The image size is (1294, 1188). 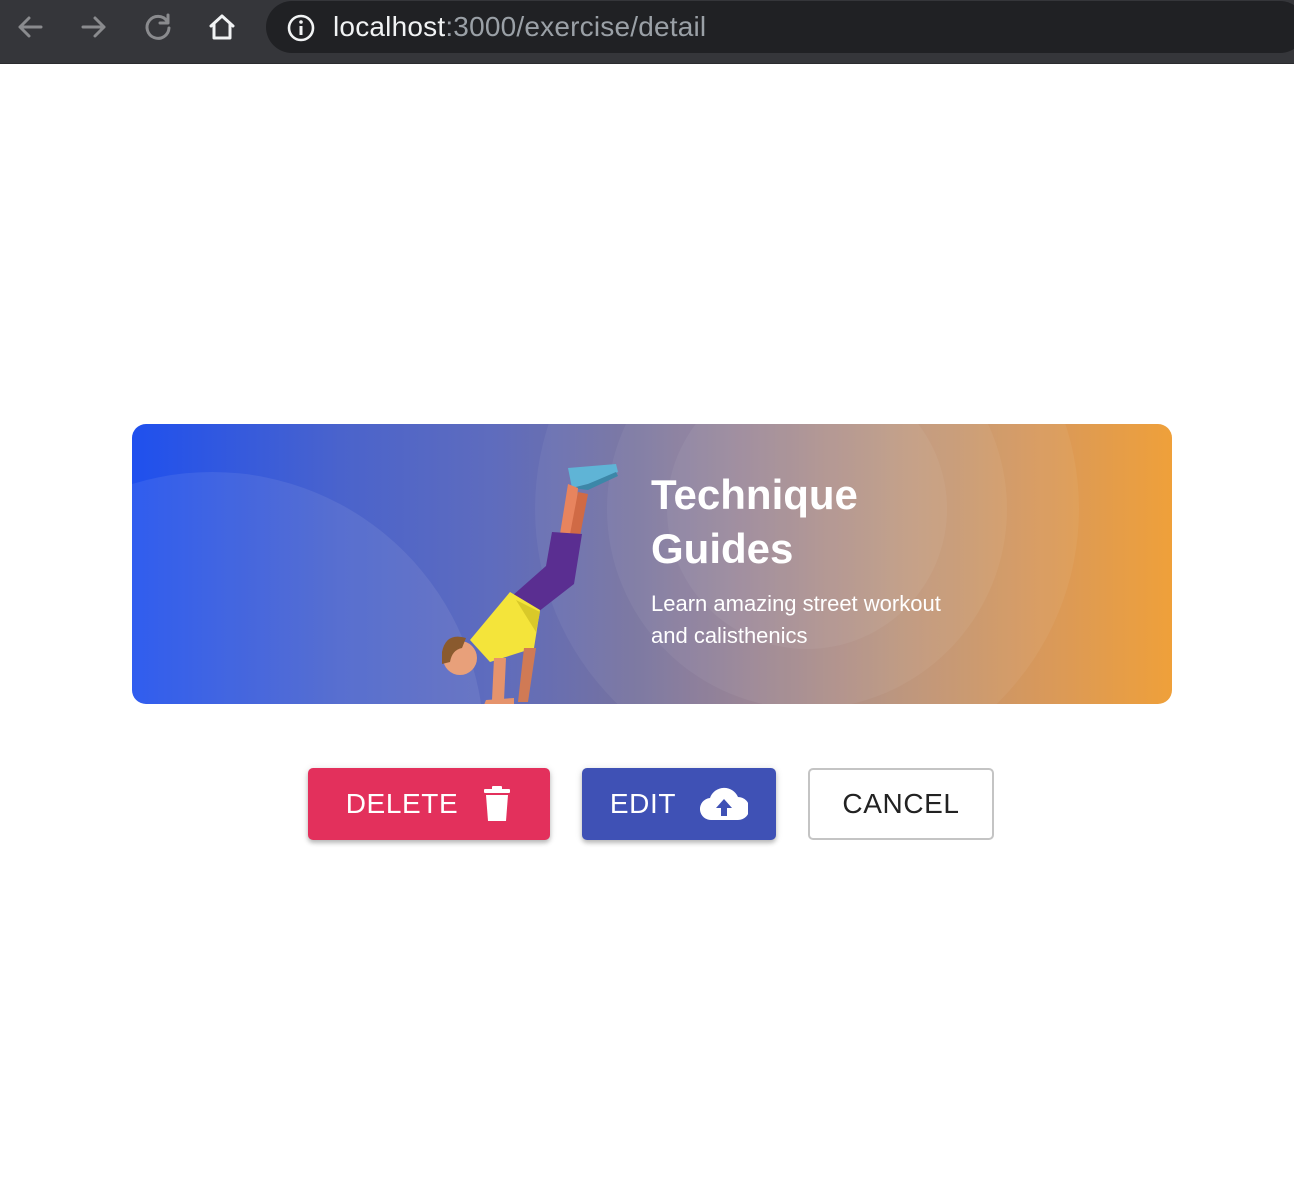 What do you see at coordinates (722, 548) in the screenshot?
I see `banner-title-line2: Guides` at bounding box center [722, 548].